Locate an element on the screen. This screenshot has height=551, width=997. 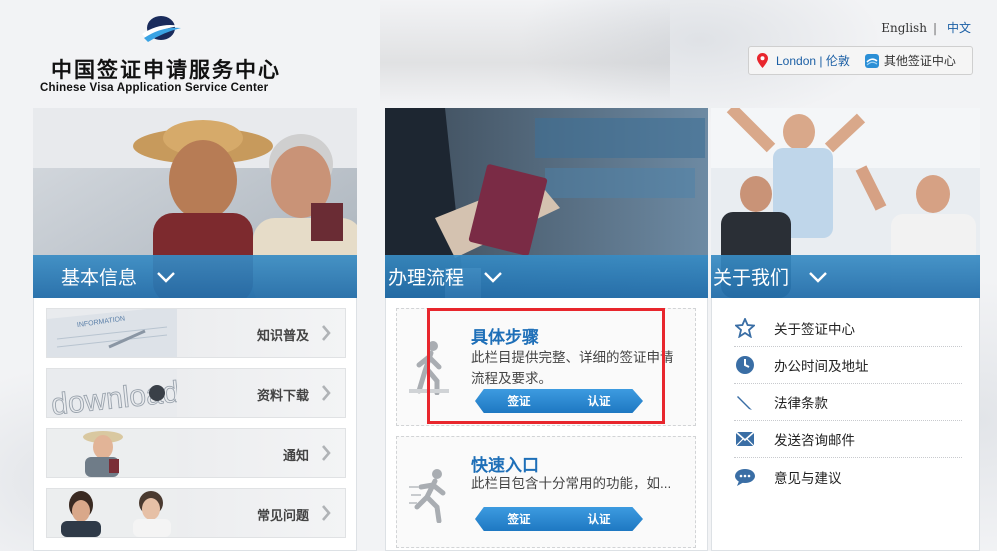
about-item-label: 关于签证中心 is located at coordinates (814, 329).